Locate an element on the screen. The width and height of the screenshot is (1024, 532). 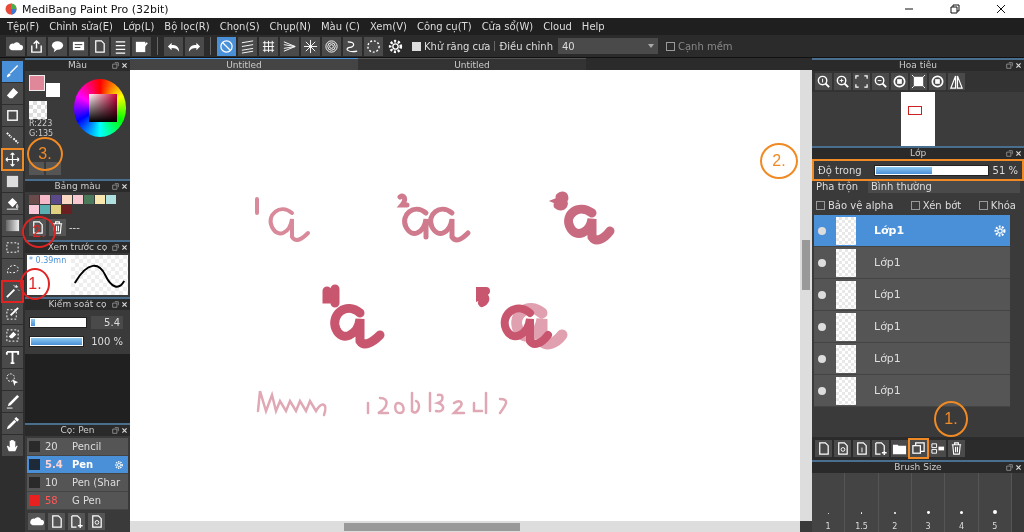
opacity-slider is located at coordinates (931, 170).